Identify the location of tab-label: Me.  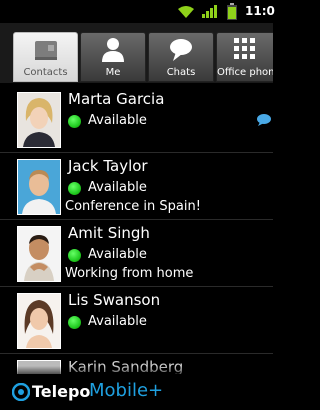
(113, 72).